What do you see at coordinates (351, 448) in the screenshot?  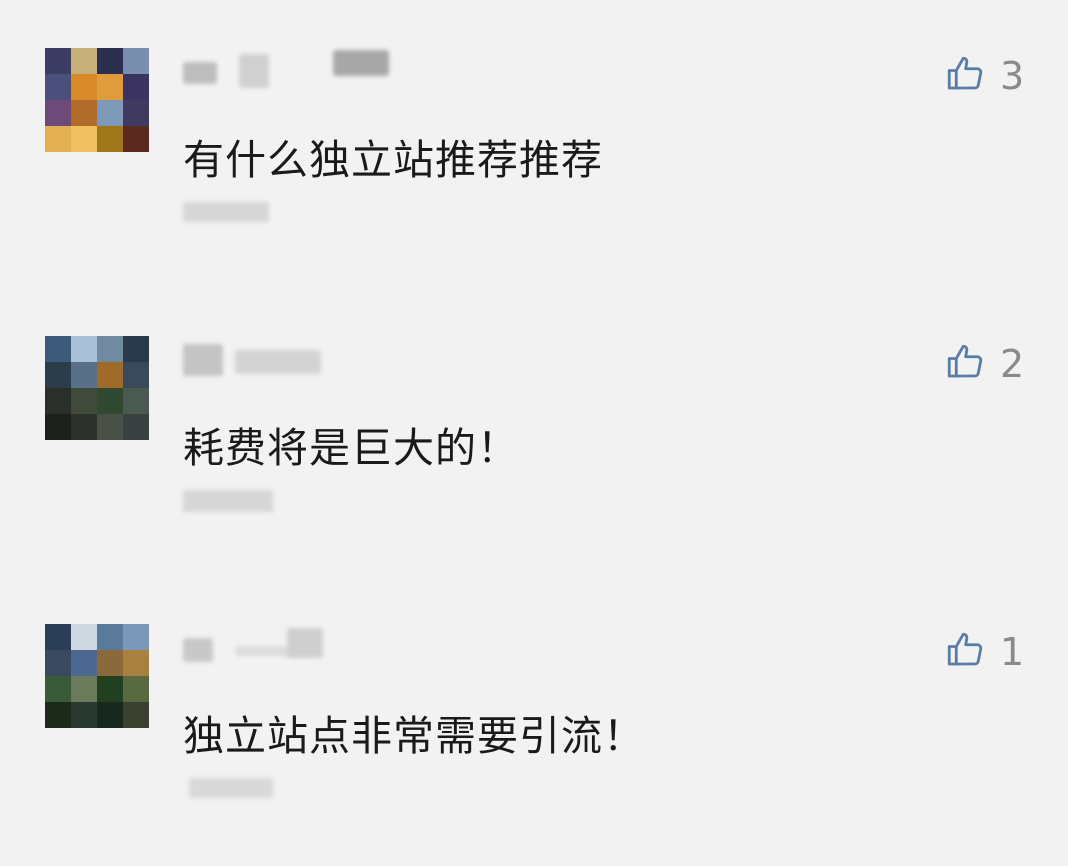 I see `comment-text: 耗费将是巨大的！` at bounding box center [351, 448].